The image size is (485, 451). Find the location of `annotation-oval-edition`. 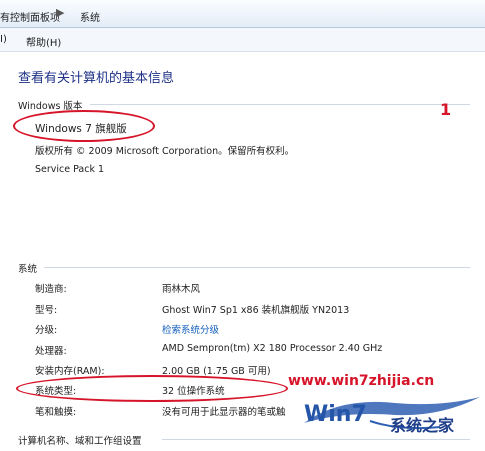

annotation-oval-edition is located at coordinates (84, 126).